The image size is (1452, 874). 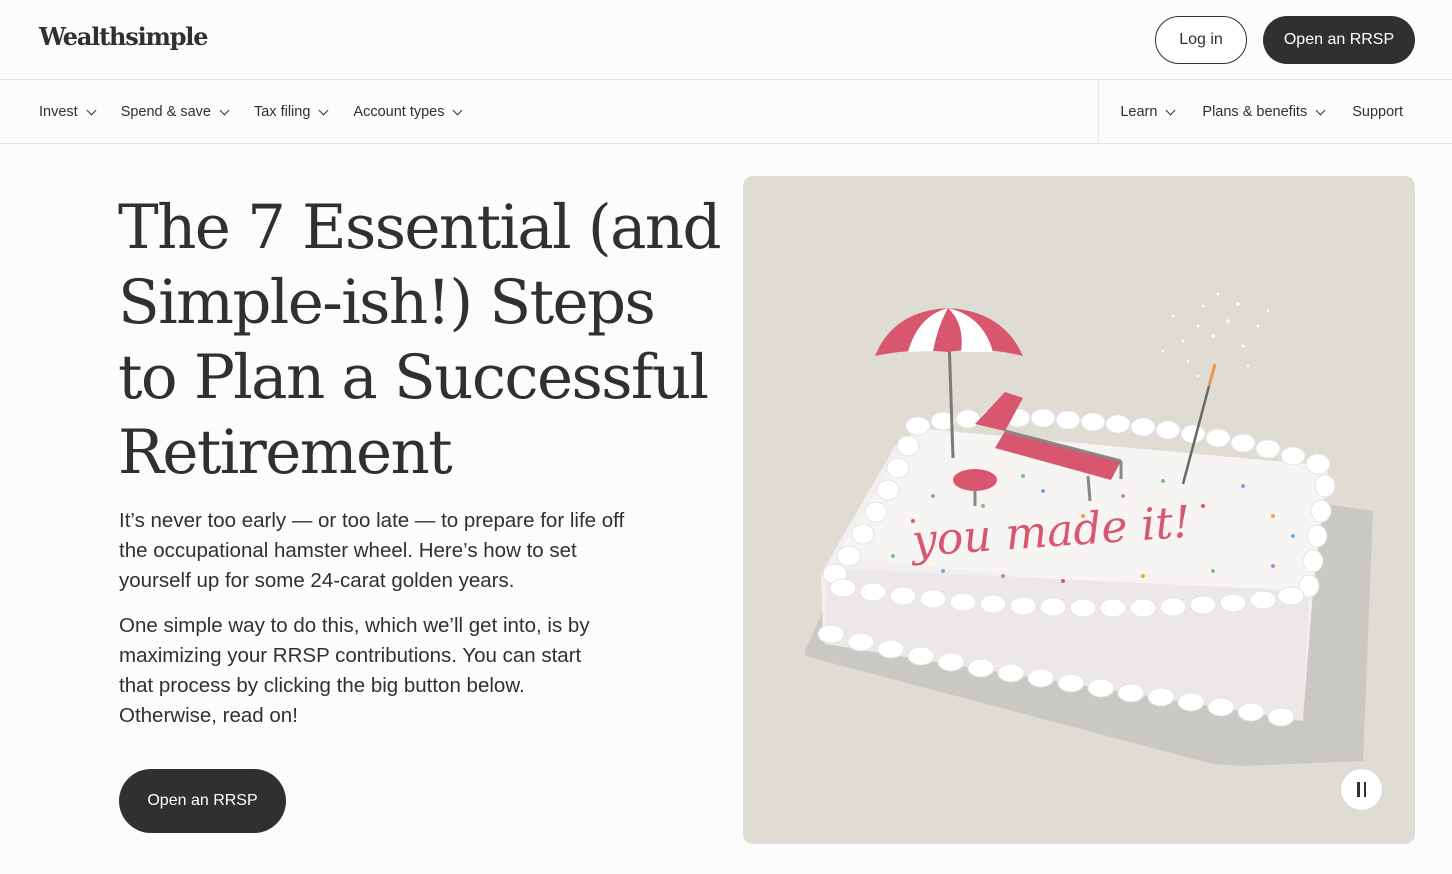 I want to click on nav-right-group: Learn Plans & benefits Support, so click(x=1261, y=112).